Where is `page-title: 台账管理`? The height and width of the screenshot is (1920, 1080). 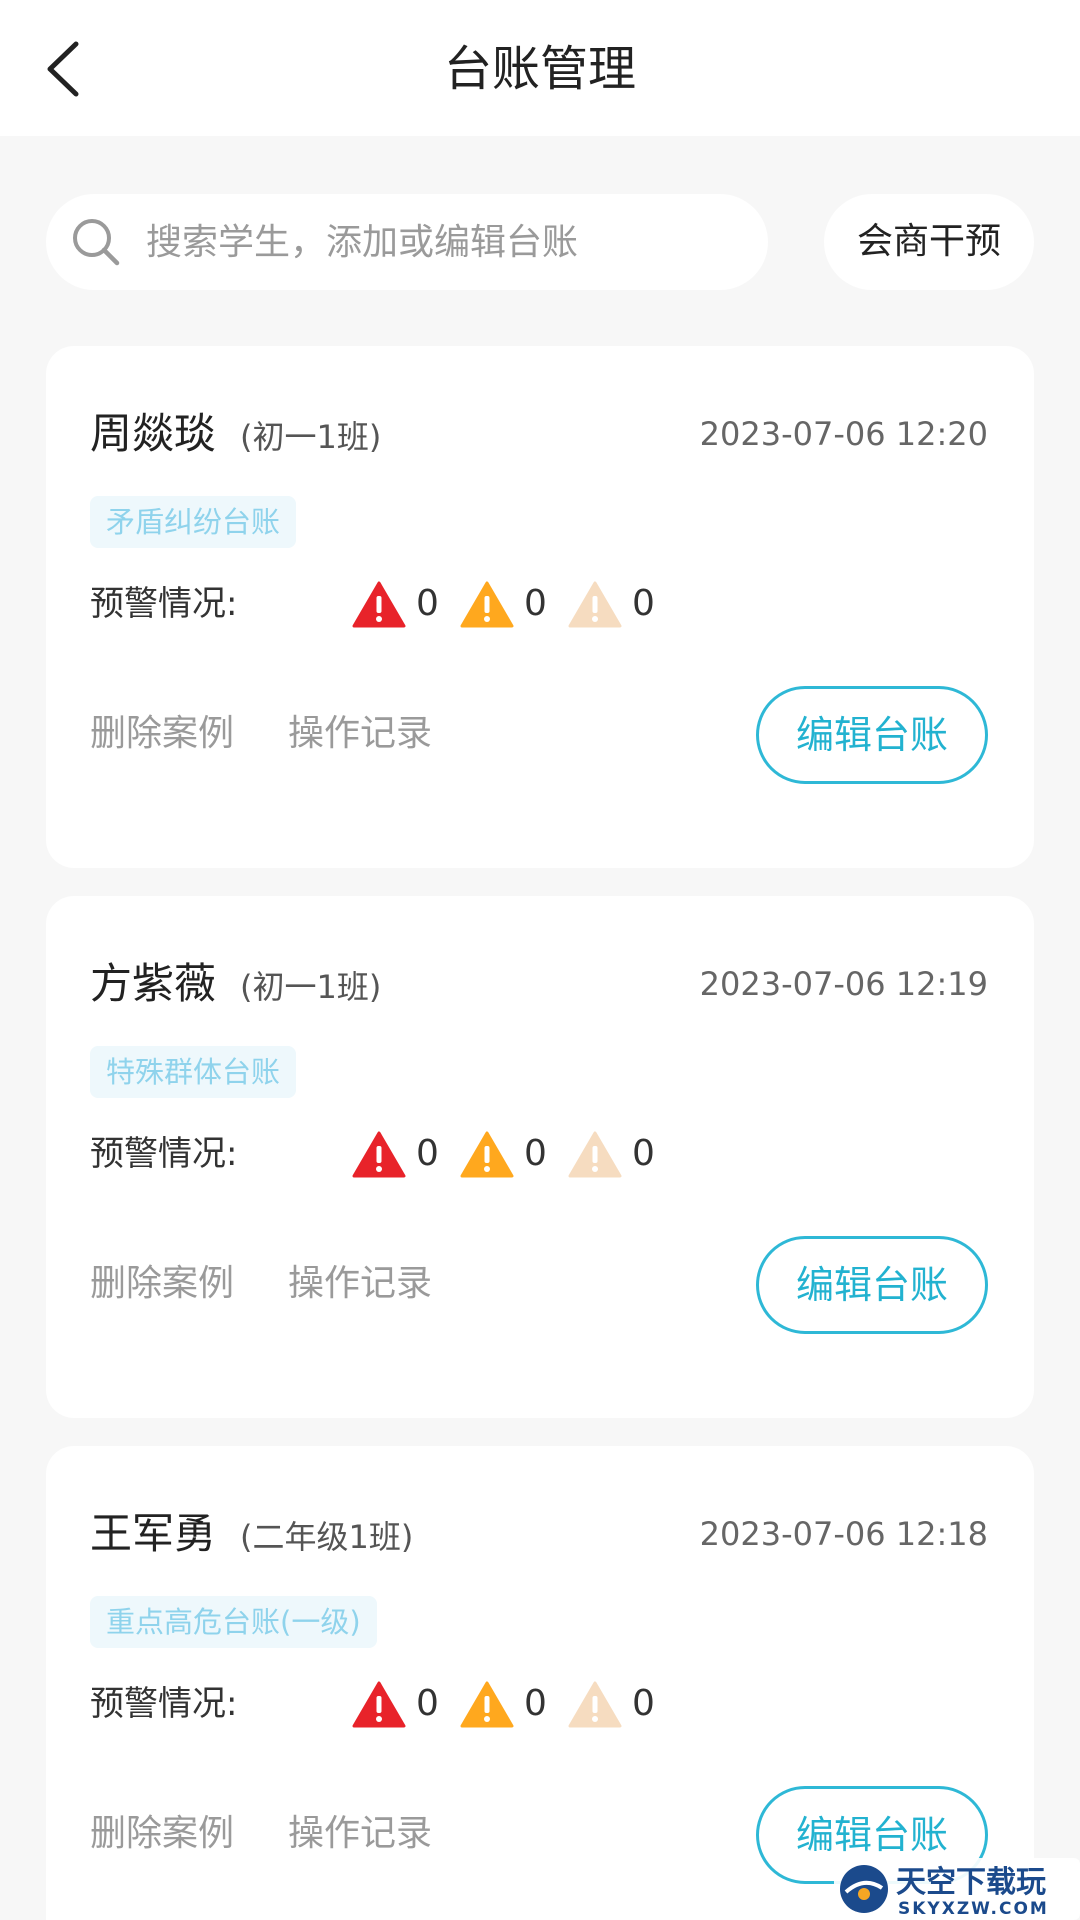 page-title: 台账管理 is located at coordinates (539, 69).